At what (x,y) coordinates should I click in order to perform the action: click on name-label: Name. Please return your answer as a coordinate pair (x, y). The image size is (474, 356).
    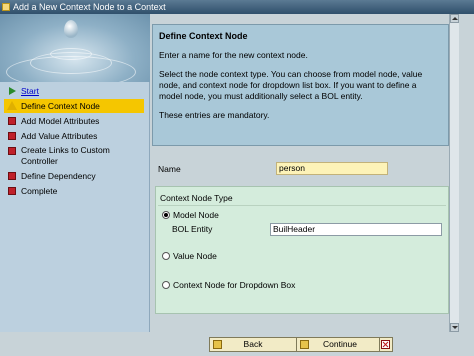
    Looking at the image, I should click on (169, 169).